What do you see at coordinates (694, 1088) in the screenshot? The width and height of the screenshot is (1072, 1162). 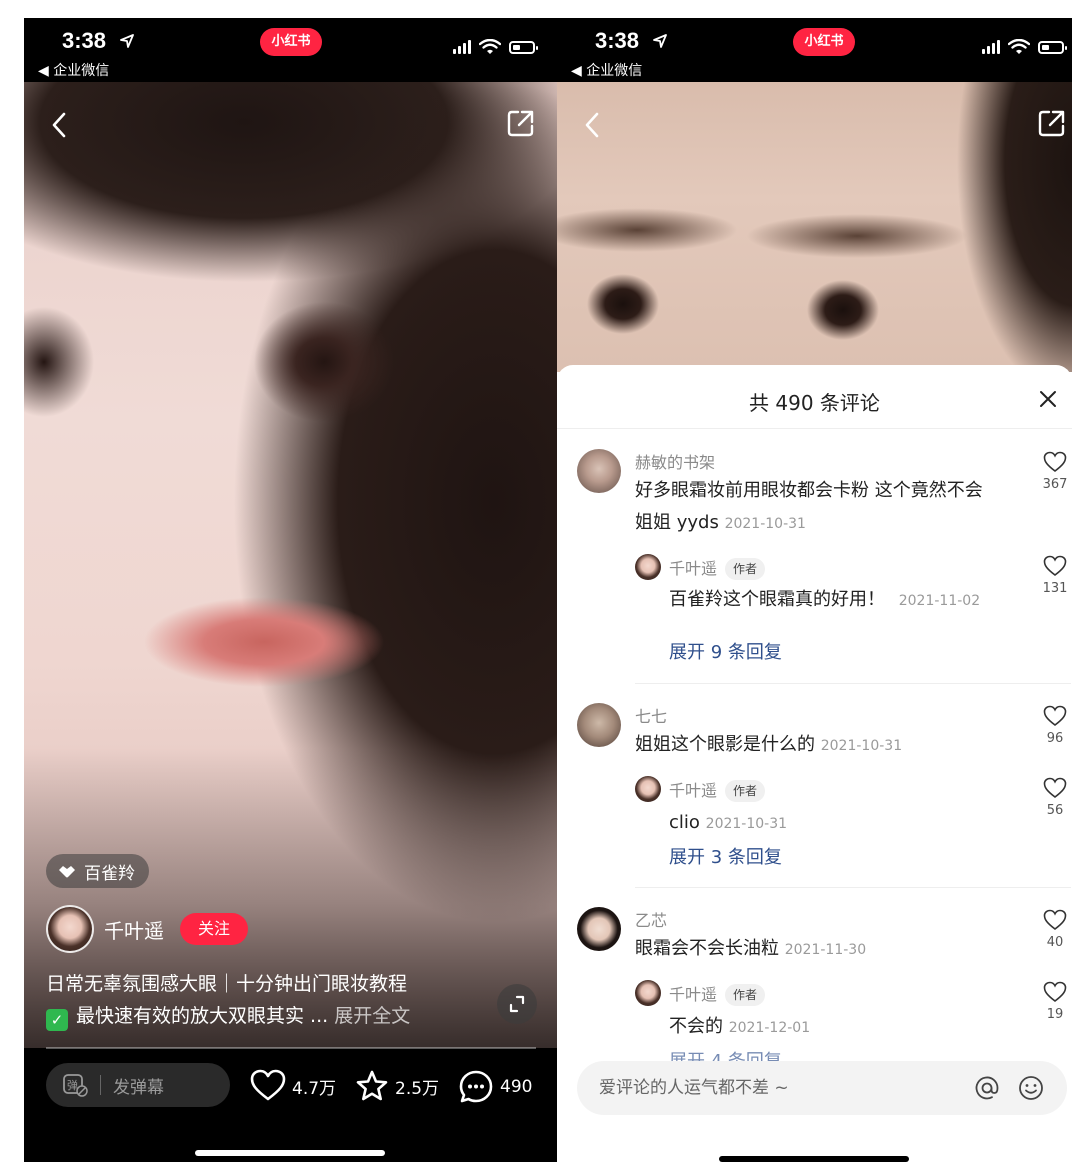 I see `comment-input-placeholder: 爱评论的人运气都不差 ~` at bounding box center [694, 1088].